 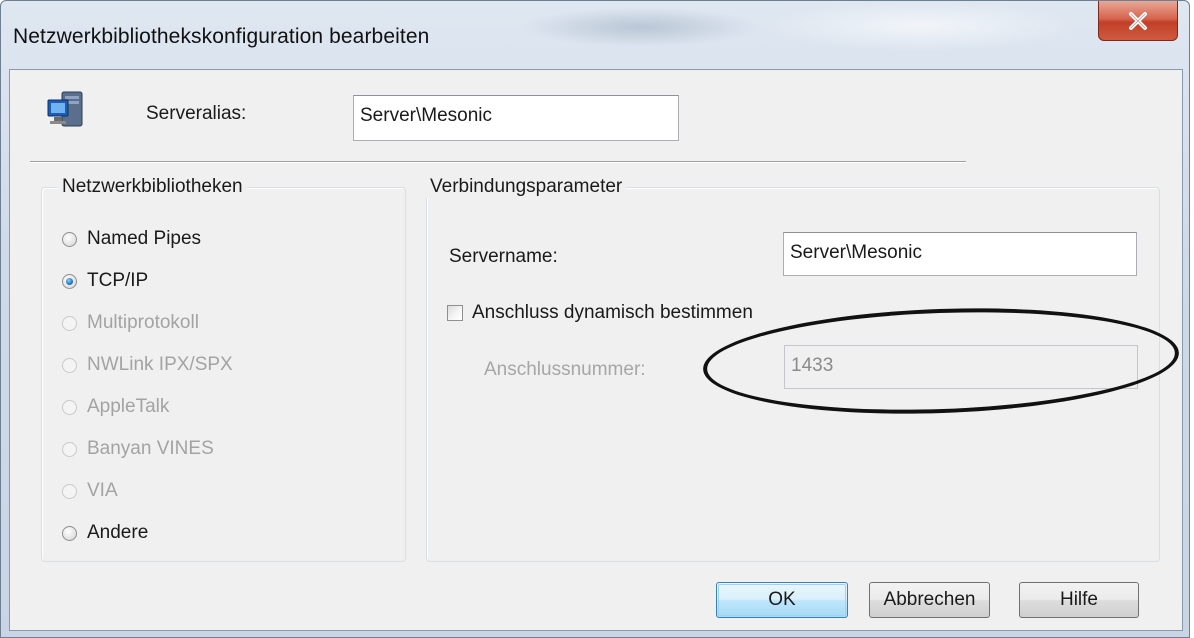 I want to click on server-alias-label: Serveralias:, so click(x=196, y=113).